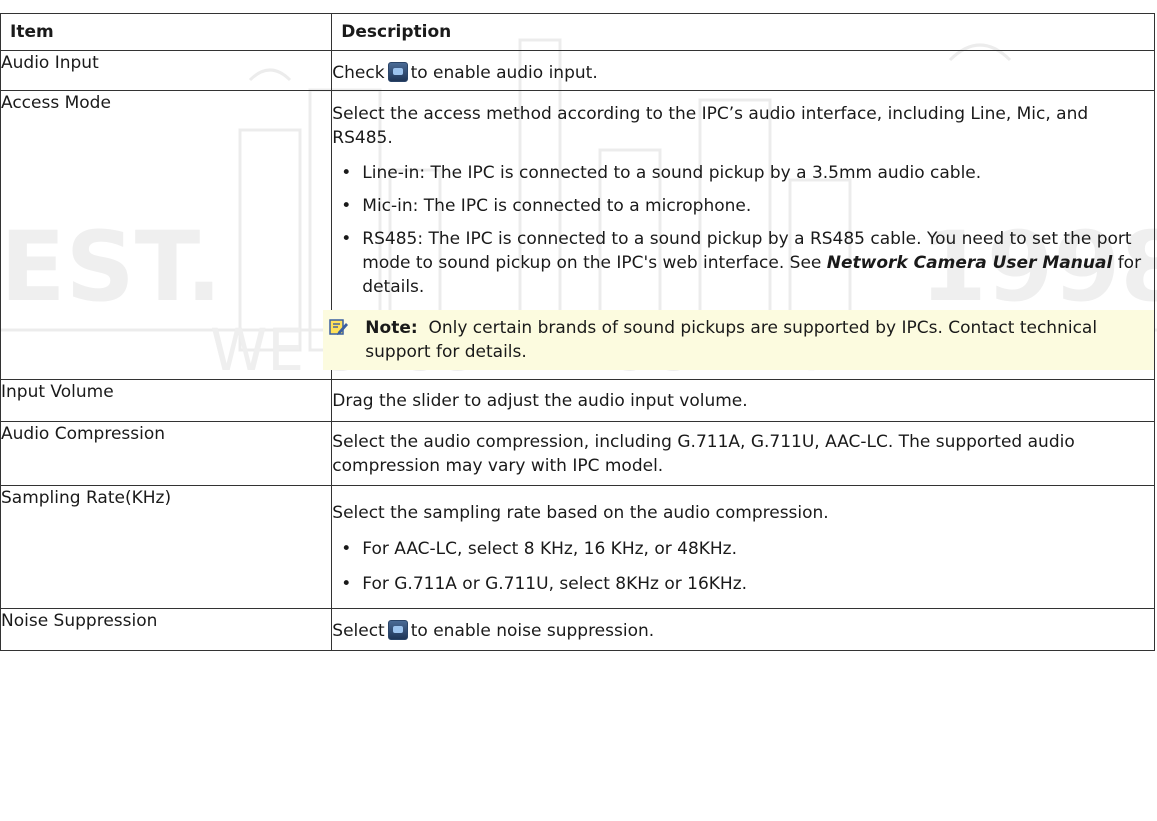  What do you see at coordinates (166, 629) in the screenshot?
I see `row-item-label: Noise Suppression` at bounding box center [166, 629].